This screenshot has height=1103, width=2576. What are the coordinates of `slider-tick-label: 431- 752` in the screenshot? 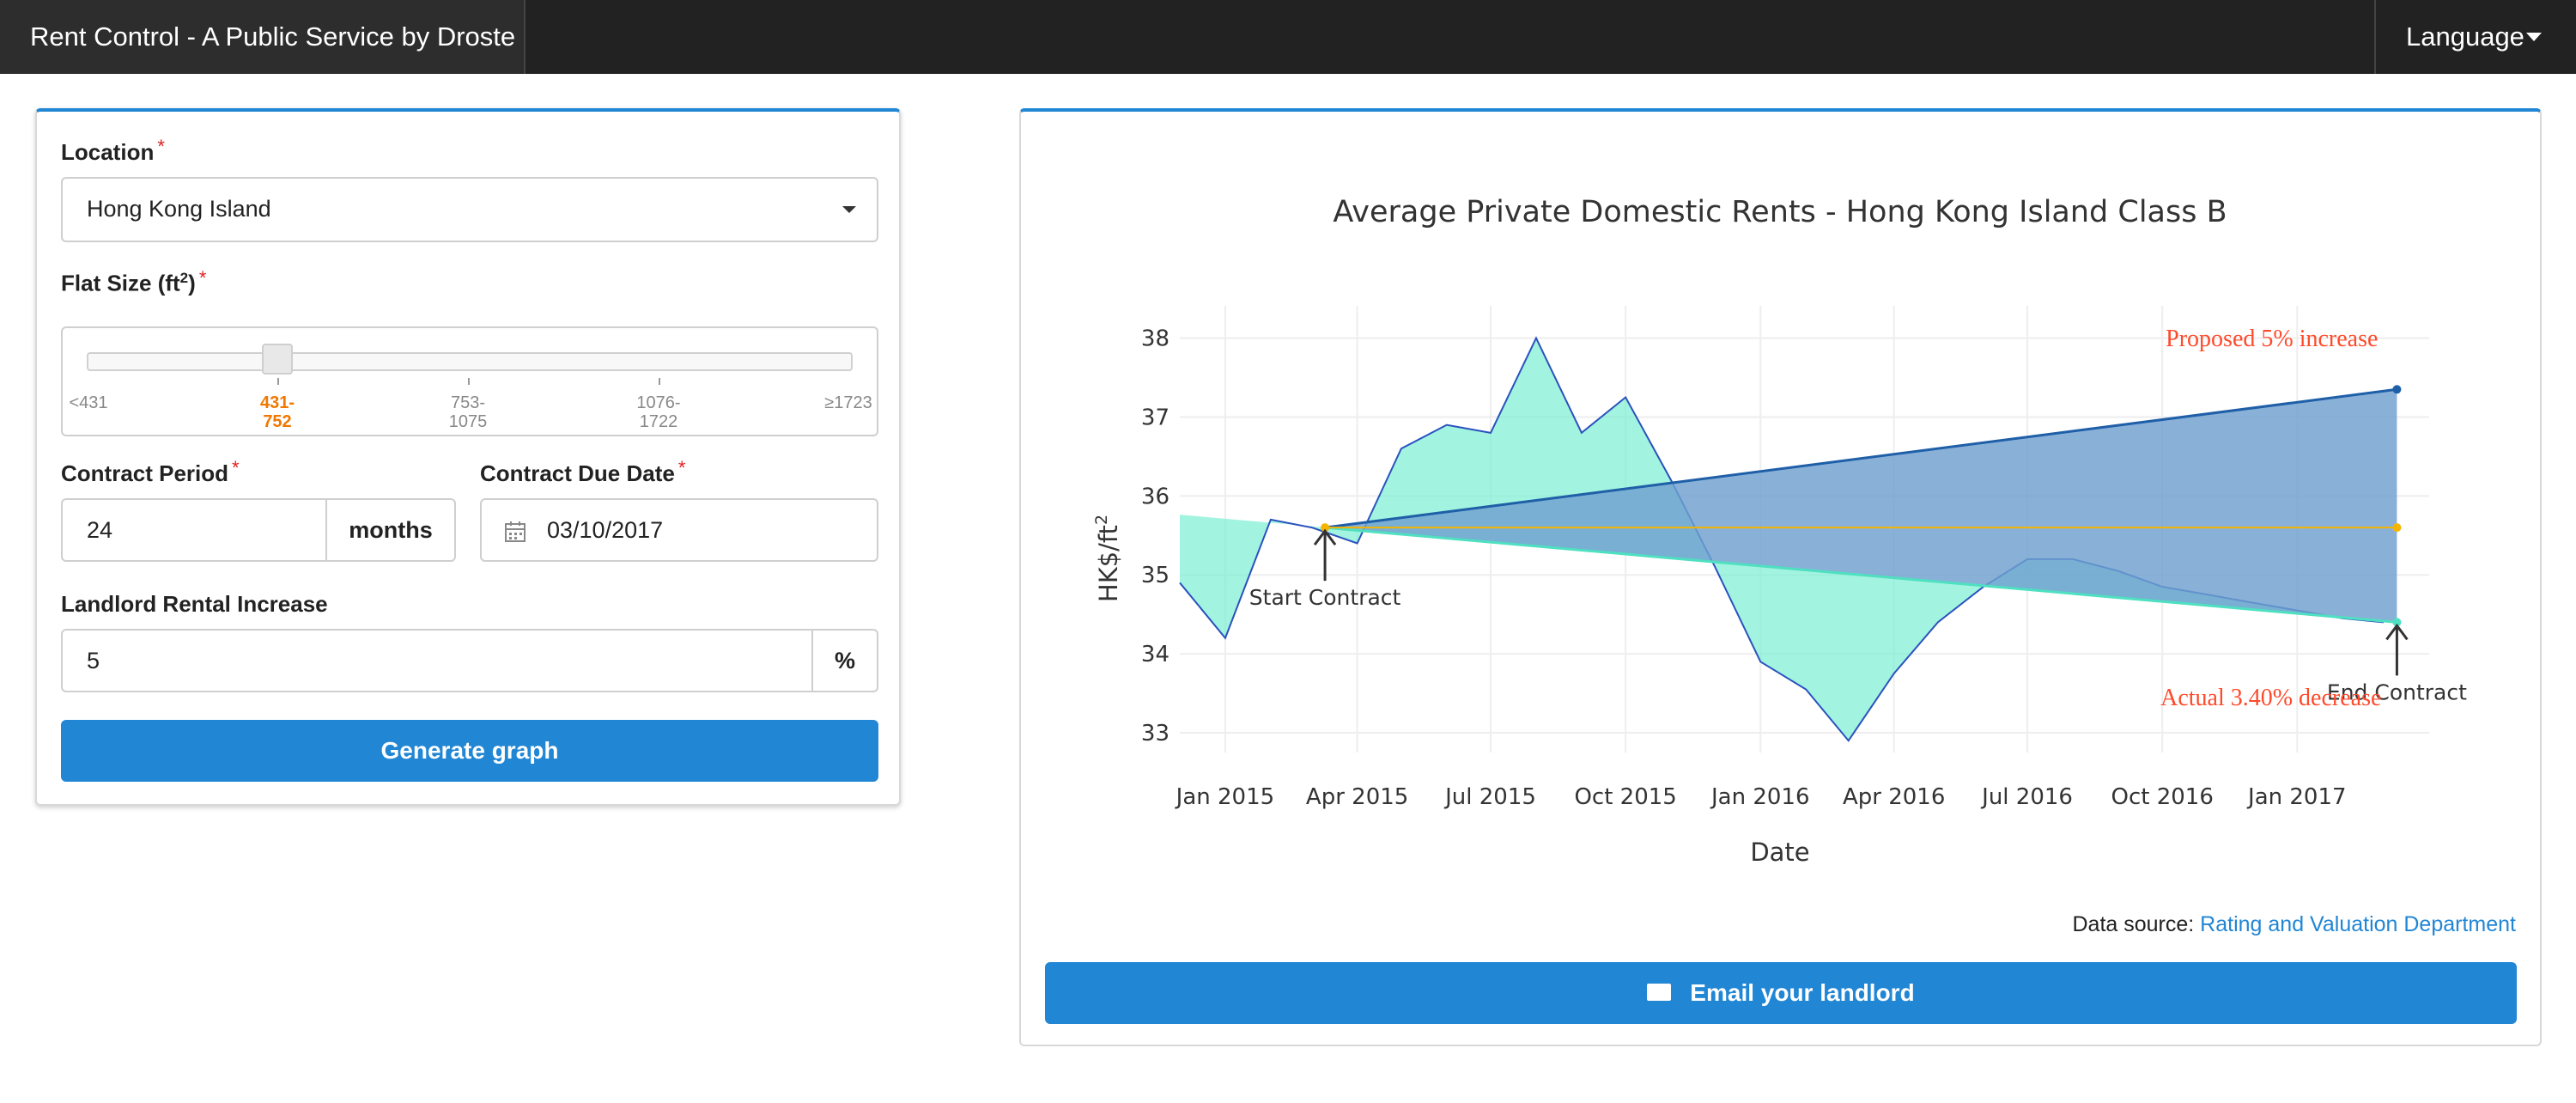 It's located at (277, 412).